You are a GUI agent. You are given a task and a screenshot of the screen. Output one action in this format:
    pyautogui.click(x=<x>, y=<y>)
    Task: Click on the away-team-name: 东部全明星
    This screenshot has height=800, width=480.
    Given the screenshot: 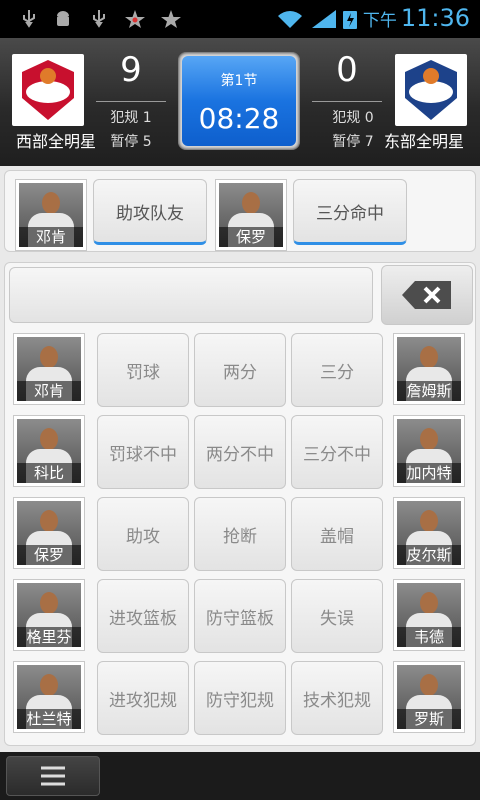 What is the action you would take?
    pyautogui.click(x=423, y=141)
    